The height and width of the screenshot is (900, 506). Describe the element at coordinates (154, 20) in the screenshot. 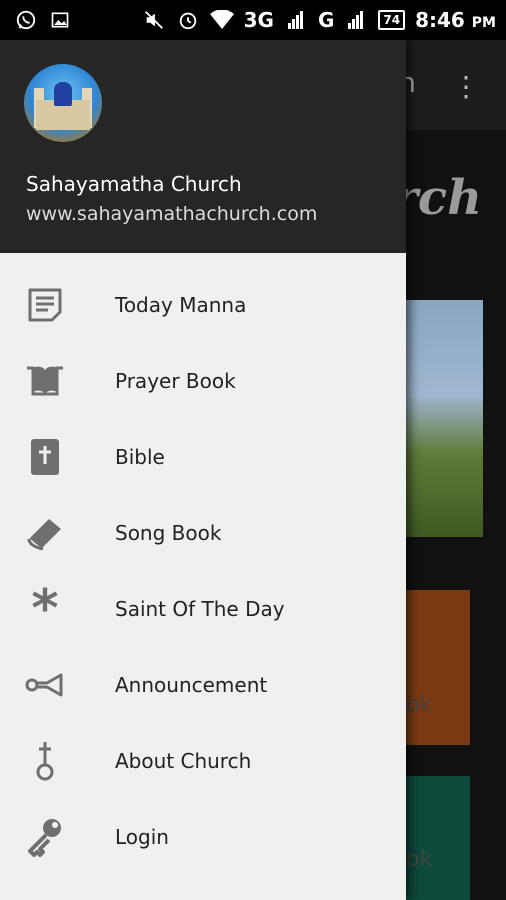

I see `mute-icon` at that location.